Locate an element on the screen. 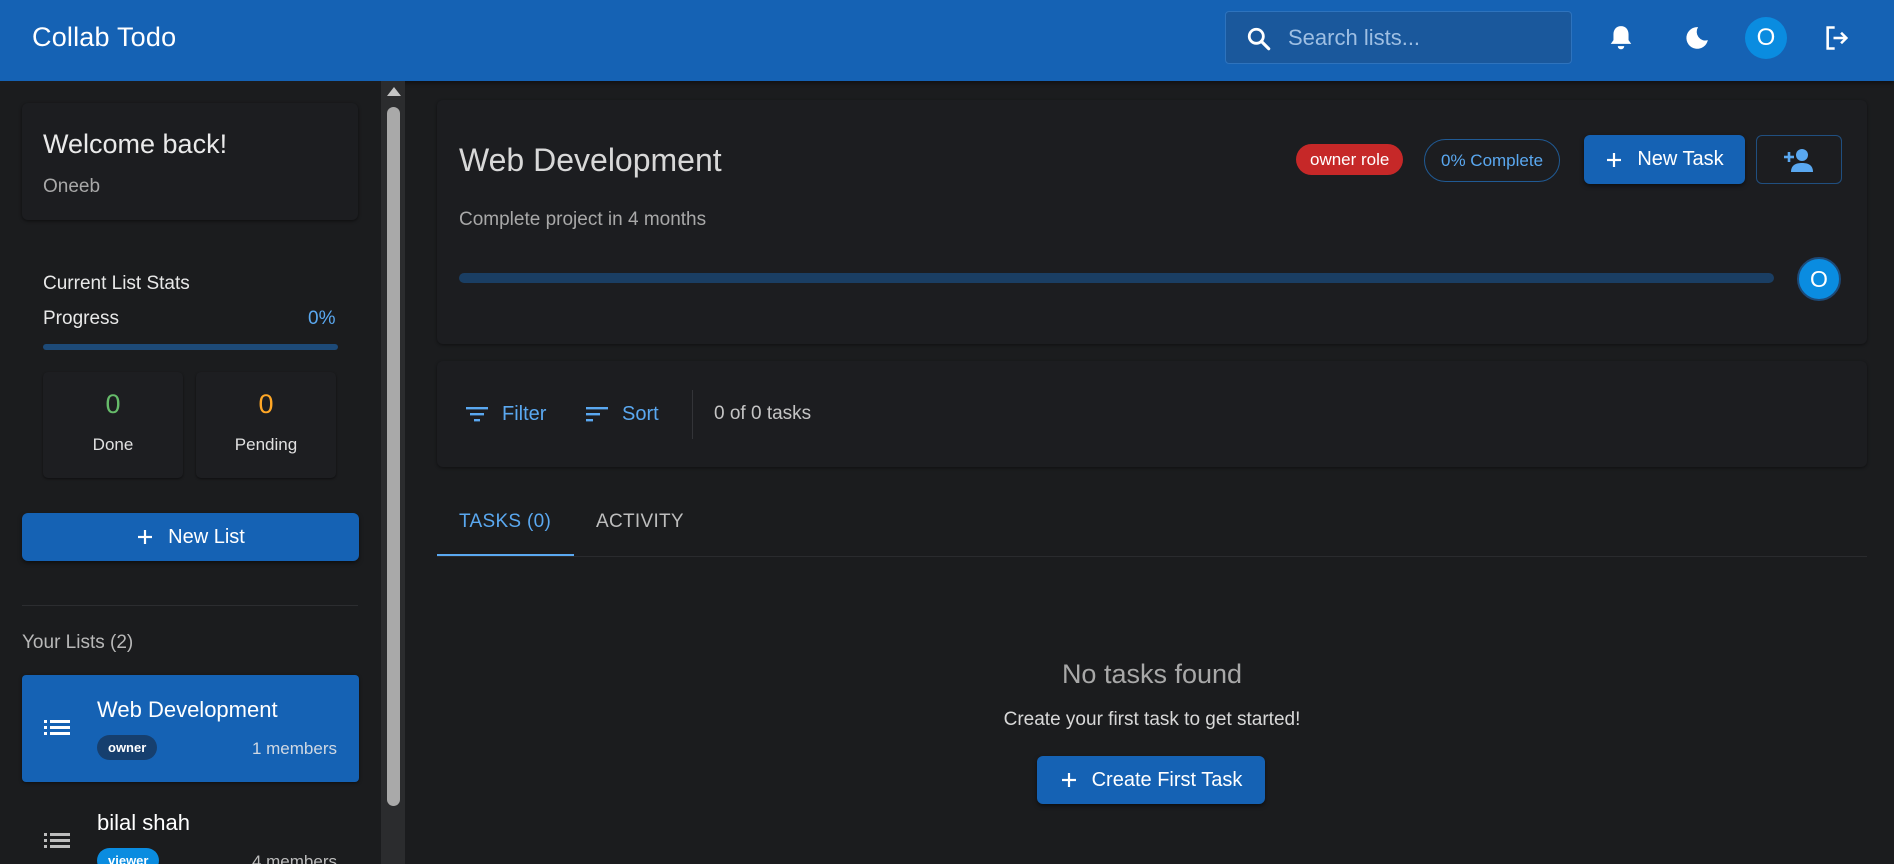 This screenshot has height=864, width=1894. role-badge: owner is located at coordinates (127, 747).